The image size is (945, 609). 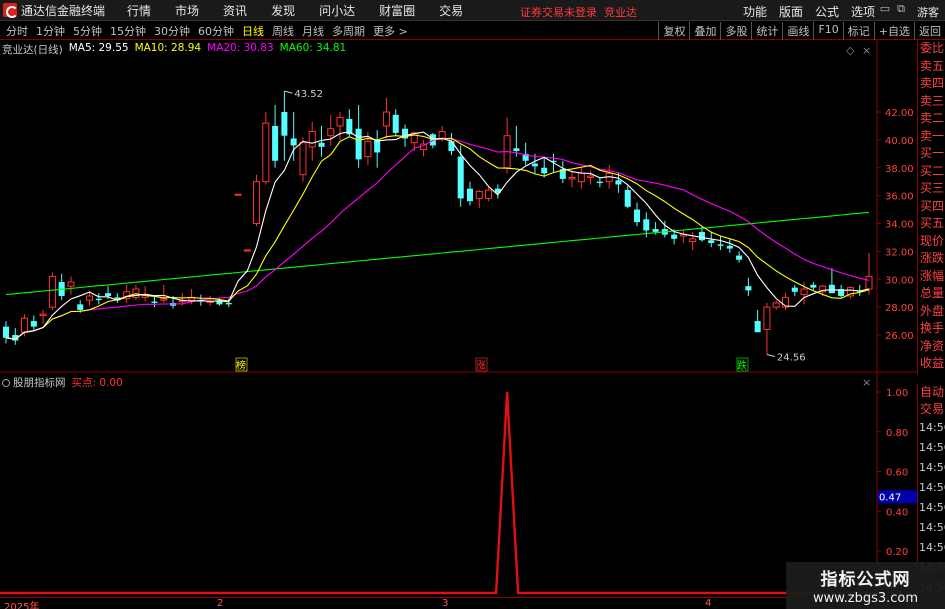 What do you see at coordinates (755, 11) in the screenshot?
I see `right-menu-item-0: 功能` at bounding box center [755, 11].